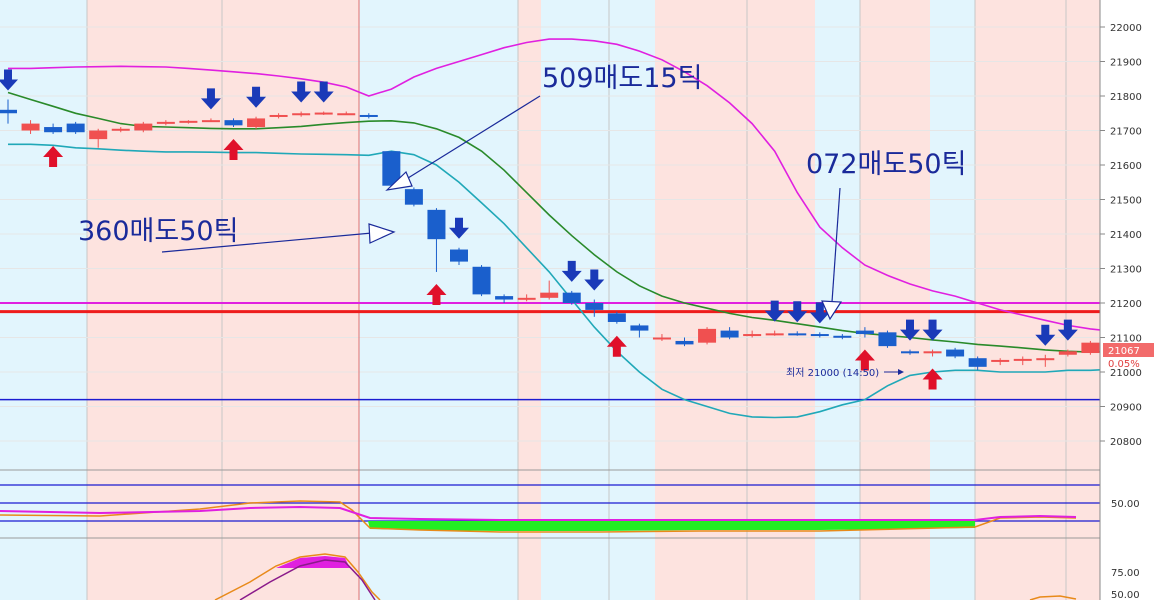 This screenshot has width=1154, height=600. What do you see at coordinates (1126, 235) in the screenshot?
I see `y-tick-label-6: 21400` at bounding box center [1126, 235].